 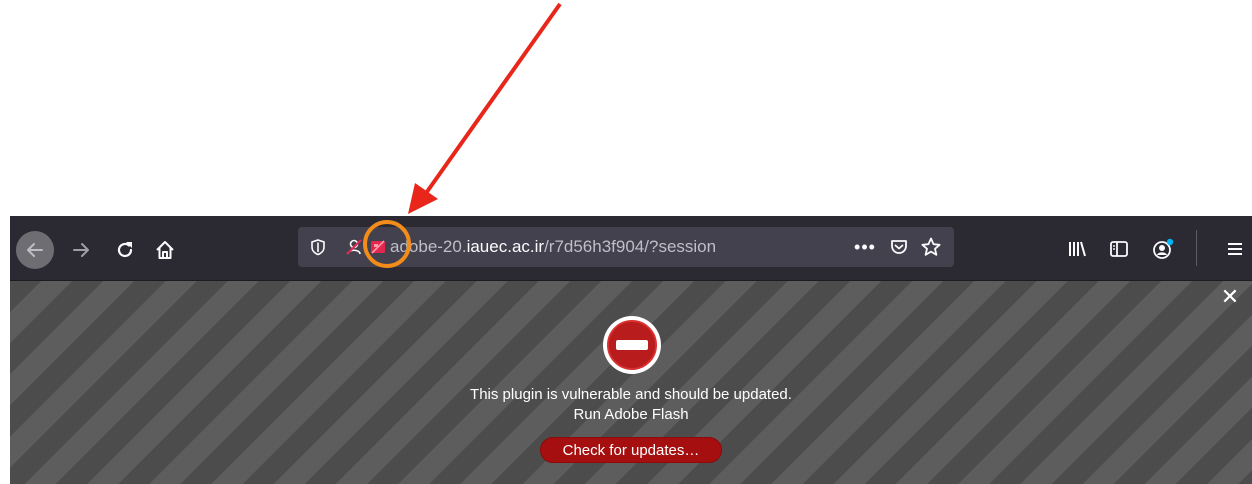 I want to click on app-menu-button, so click(x=1235, y=249).